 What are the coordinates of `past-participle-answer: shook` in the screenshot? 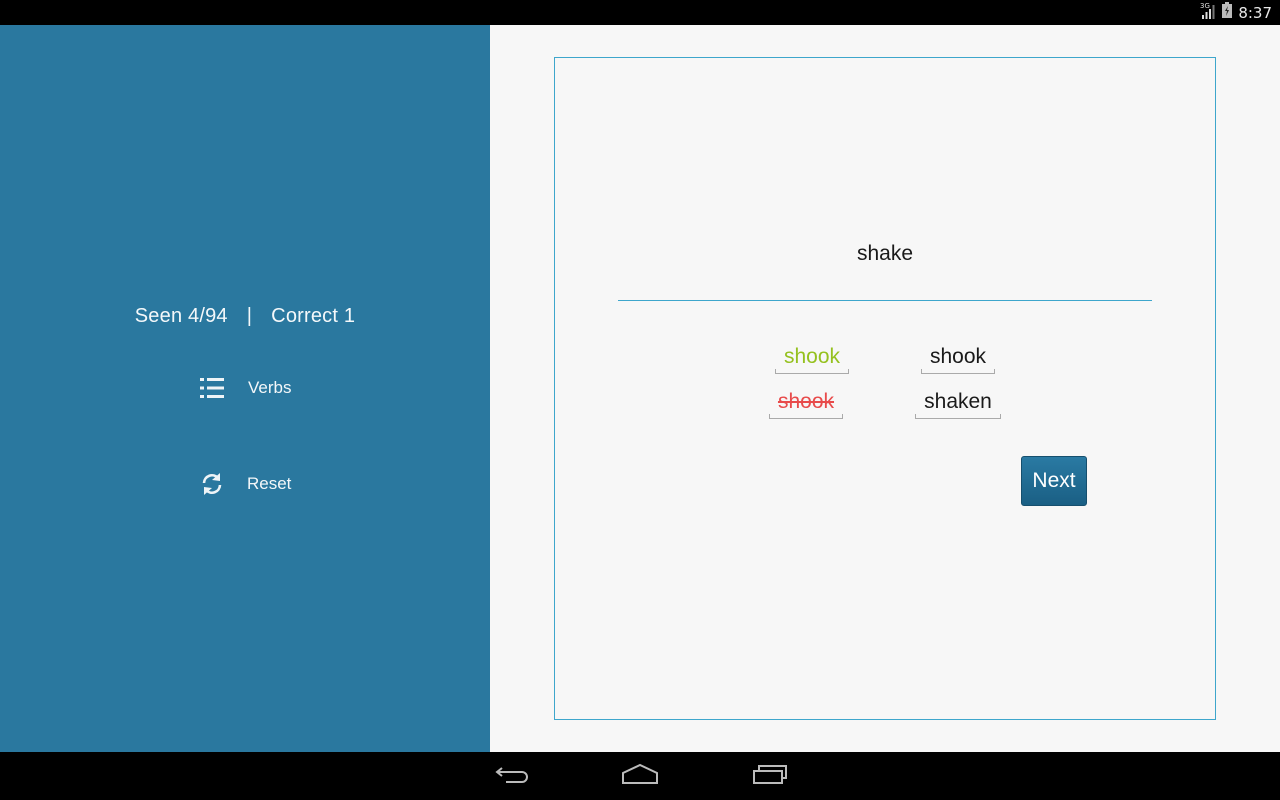 It's located at (806, 404).